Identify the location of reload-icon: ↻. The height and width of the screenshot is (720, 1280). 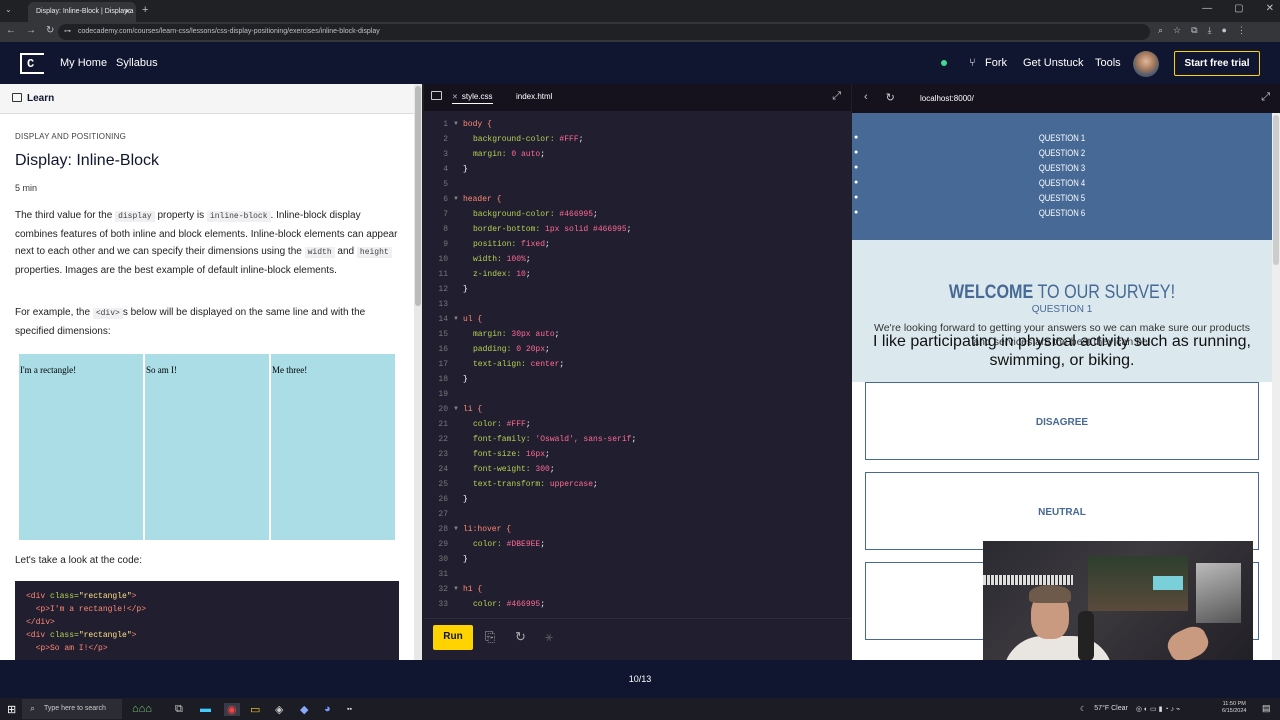
(50, 30).